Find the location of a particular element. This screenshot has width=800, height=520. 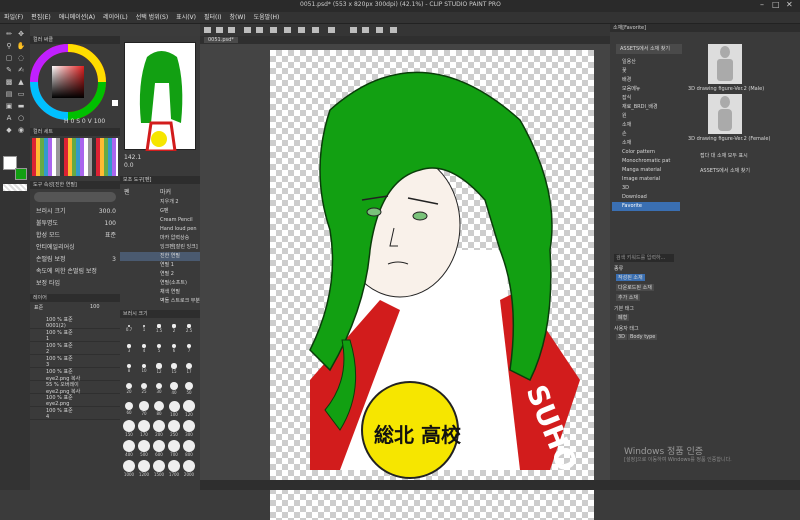

gradient-tool-icon: ▤ is located at coordinates (9, 94).